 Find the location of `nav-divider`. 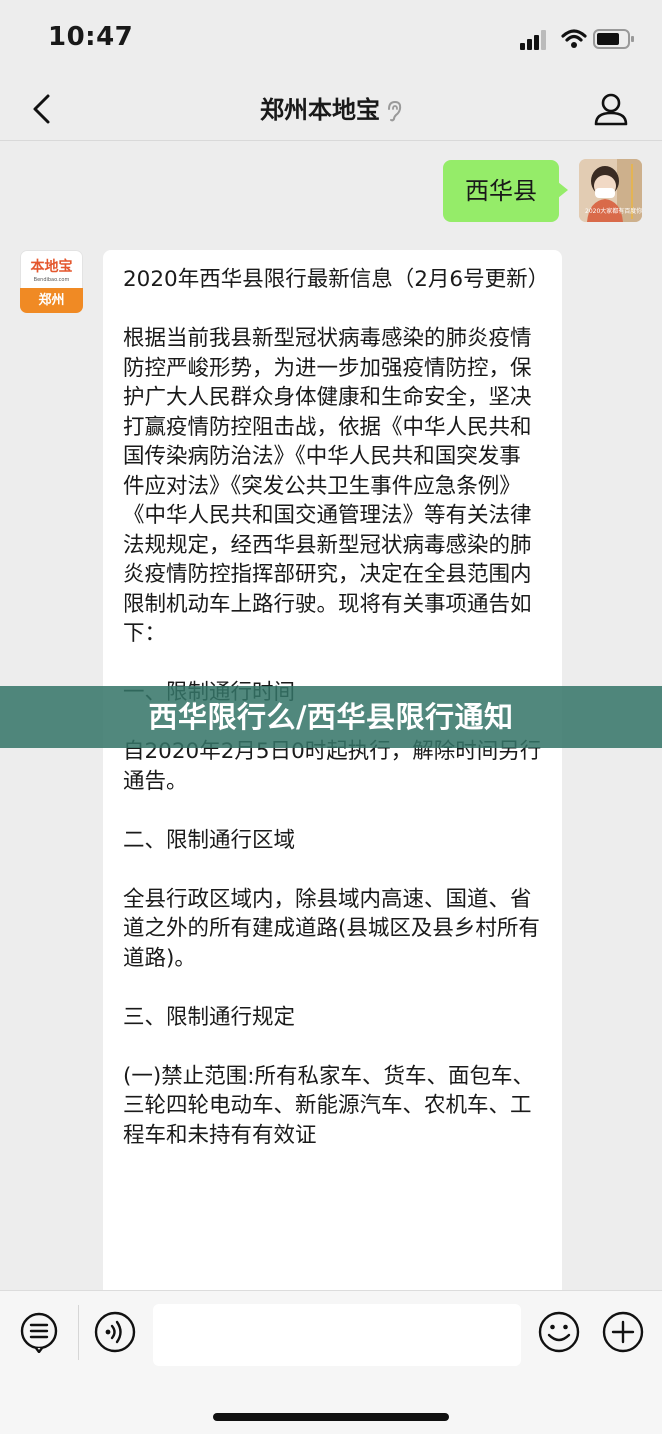

nav-divider is located at coordinates (331, 140).